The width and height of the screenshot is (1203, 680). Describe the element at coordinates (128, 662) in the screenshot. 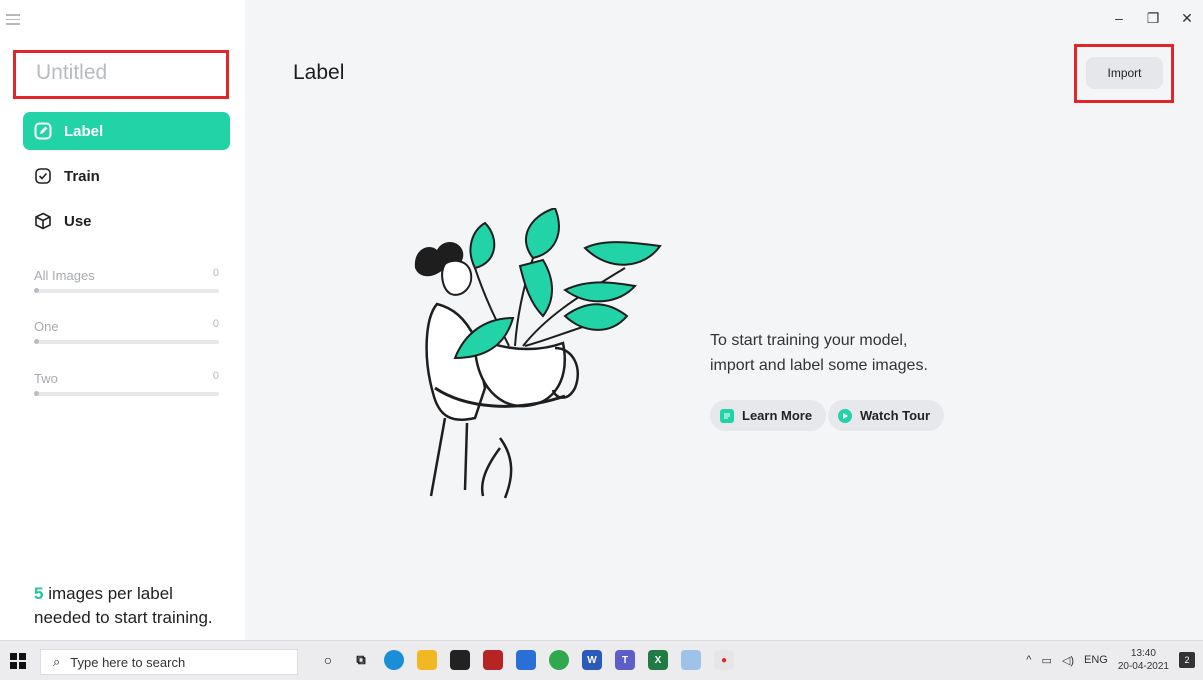

I see `search-placeholder: Type here to search` at that location.